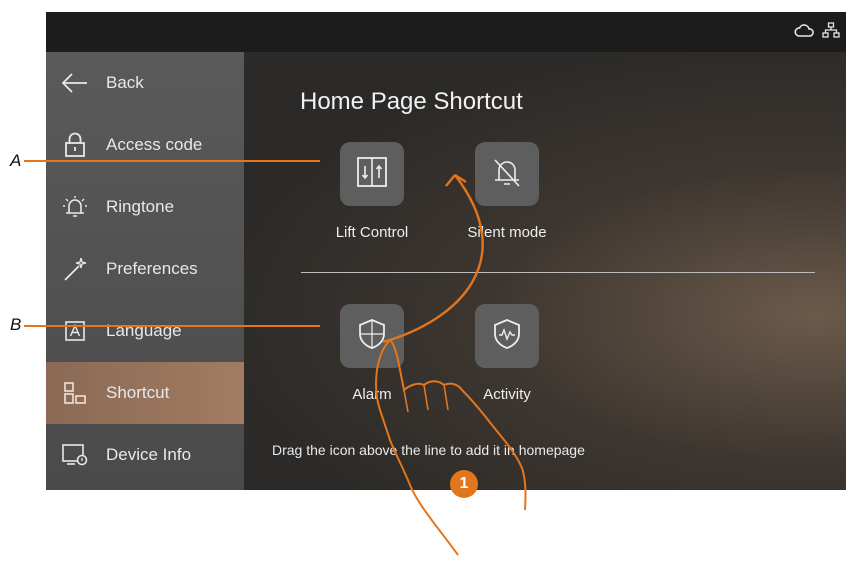 Image resolution: width=854 pixels, height=562 pixels. Describe the element at coordinates (451, 364) in the screenshot. I see `drag-gesture-overlay` at that location.